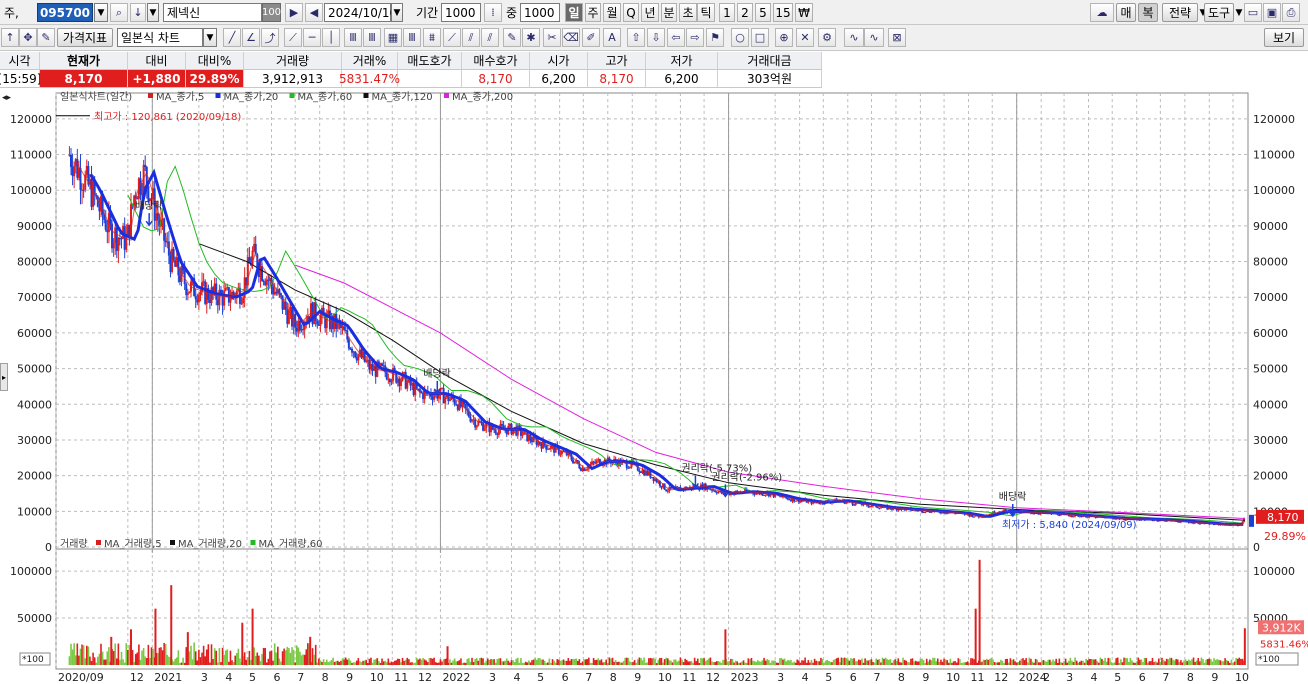 The width and height of the screenshot is (1308, 684). What do you see at coordinates (688, 12) in the screenshot?
I see `period-button-6: 초` at bounding box center [688, 12].